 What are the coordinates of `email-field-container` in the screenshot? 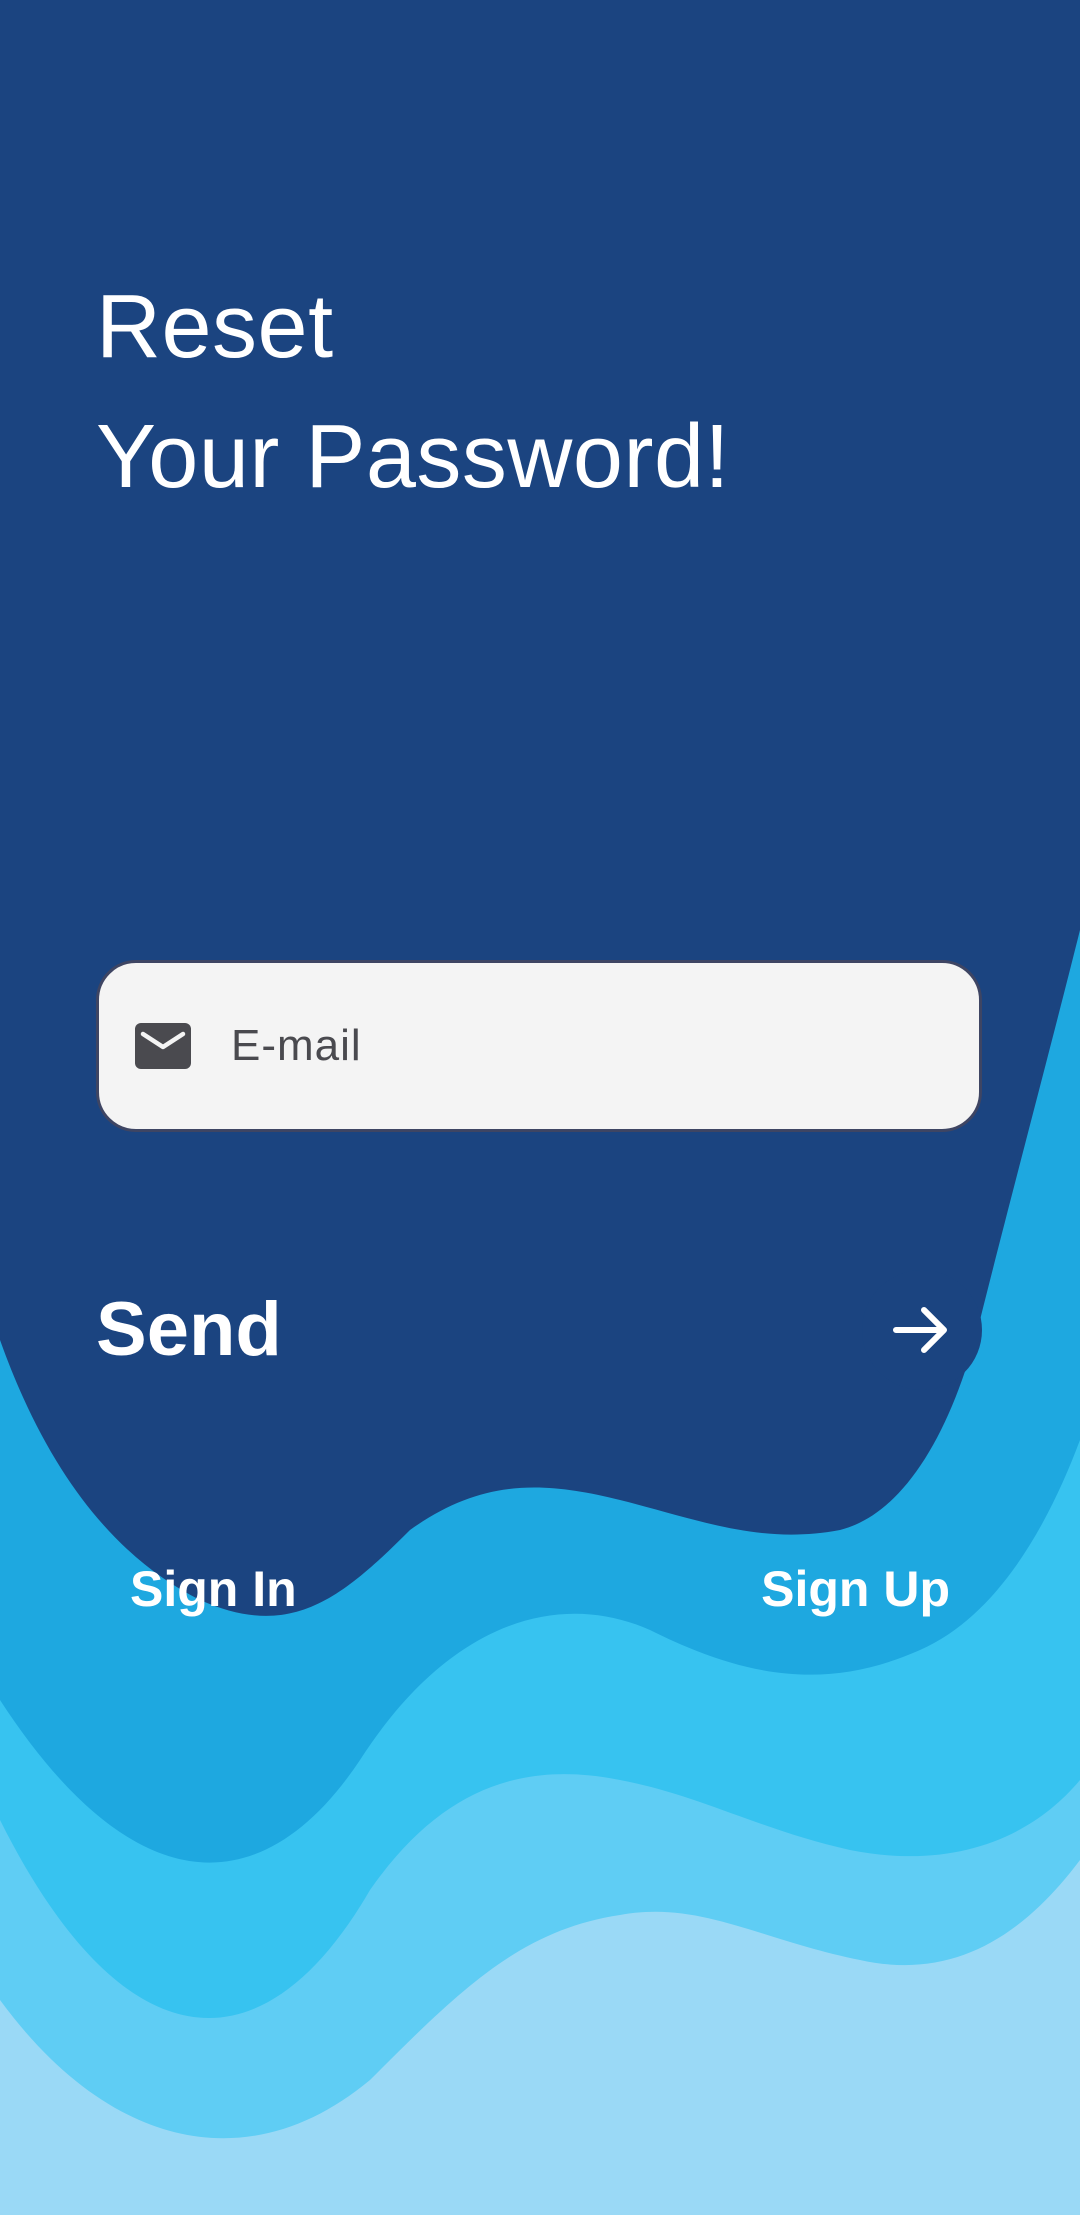 It's located at (539, 1046).